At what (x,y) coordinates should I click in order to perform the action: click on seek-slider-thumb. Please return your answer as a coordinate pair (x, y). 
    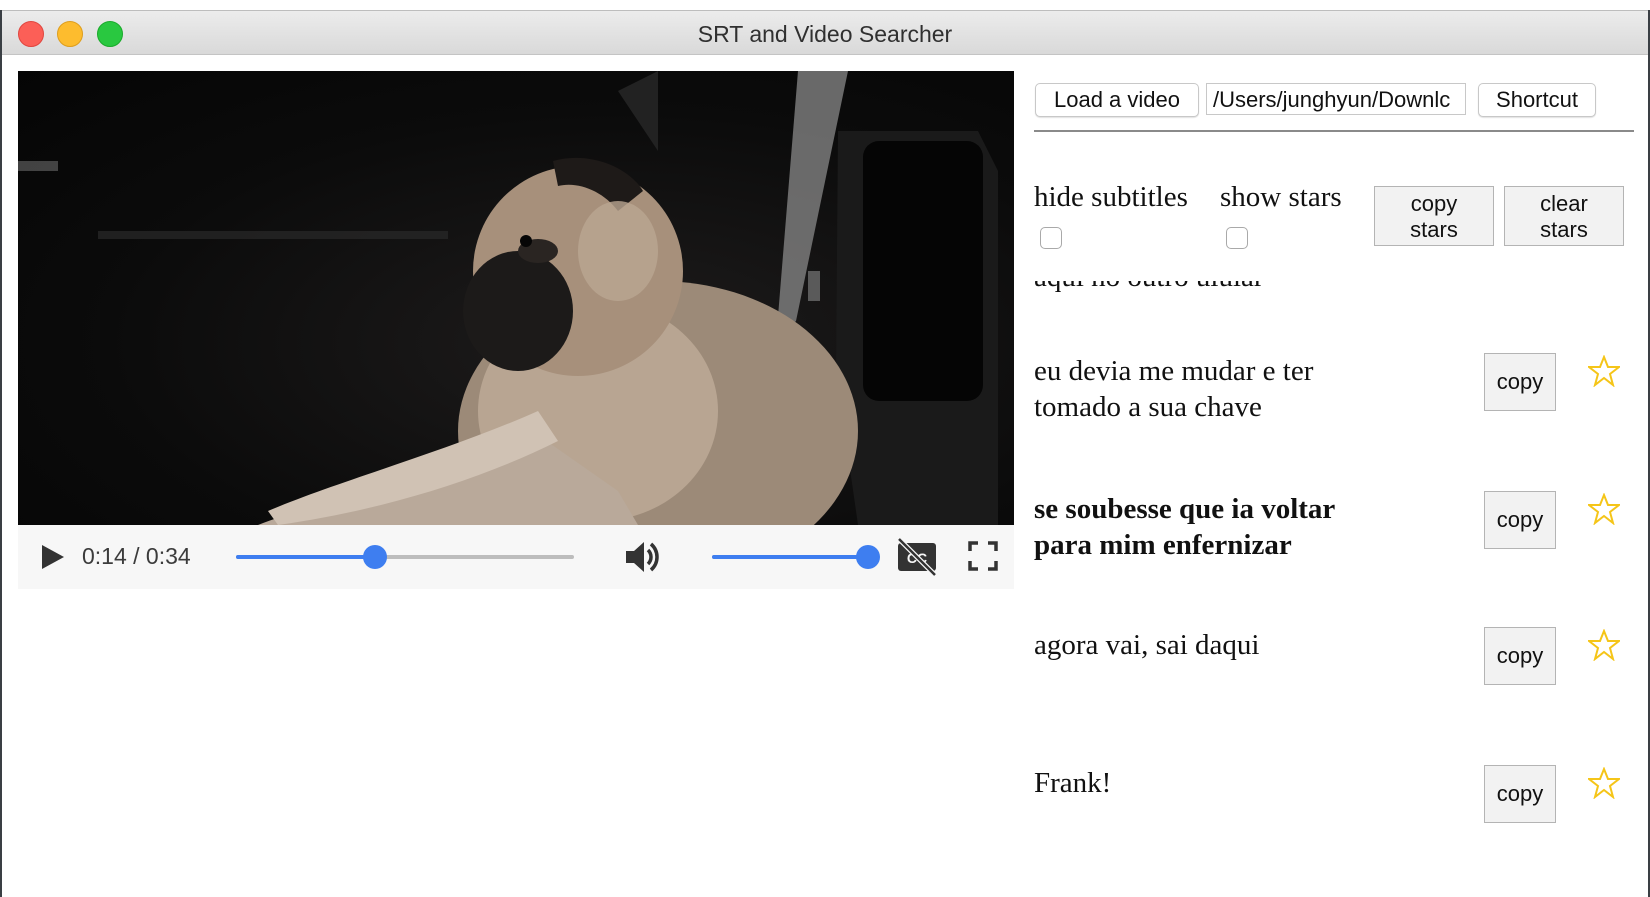
    Looking at the image, I should click on (375, 557).